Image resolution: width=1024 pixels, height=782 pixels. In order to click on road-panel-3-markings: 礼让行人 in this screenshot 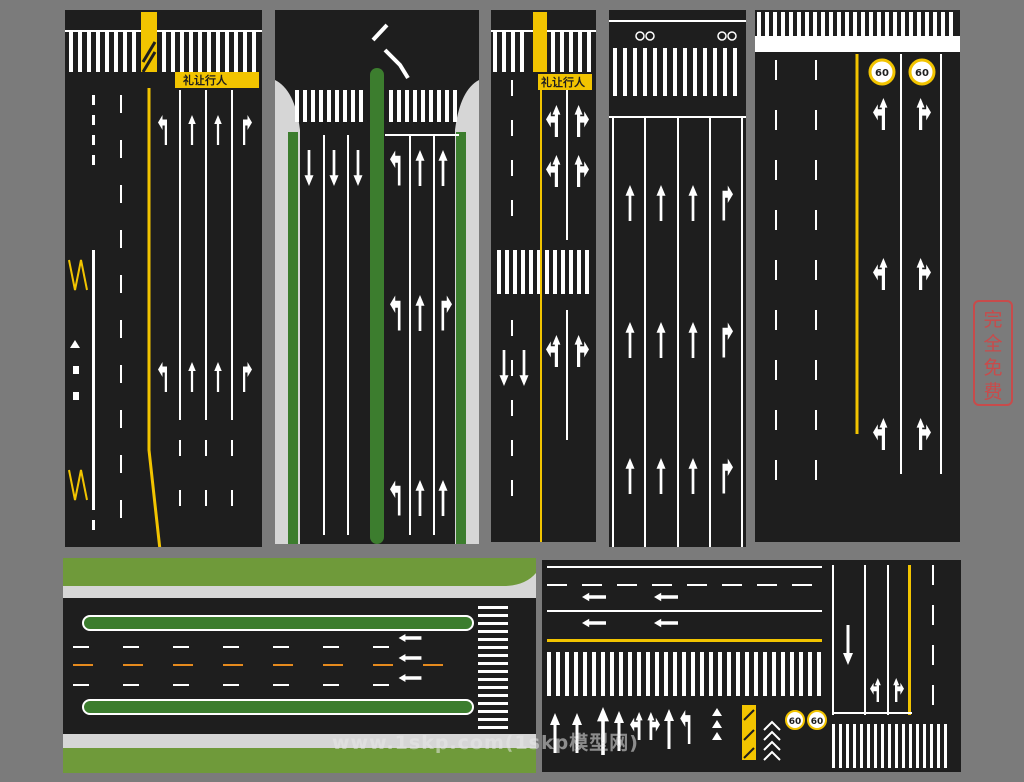, I will do `click(543, 277)`.